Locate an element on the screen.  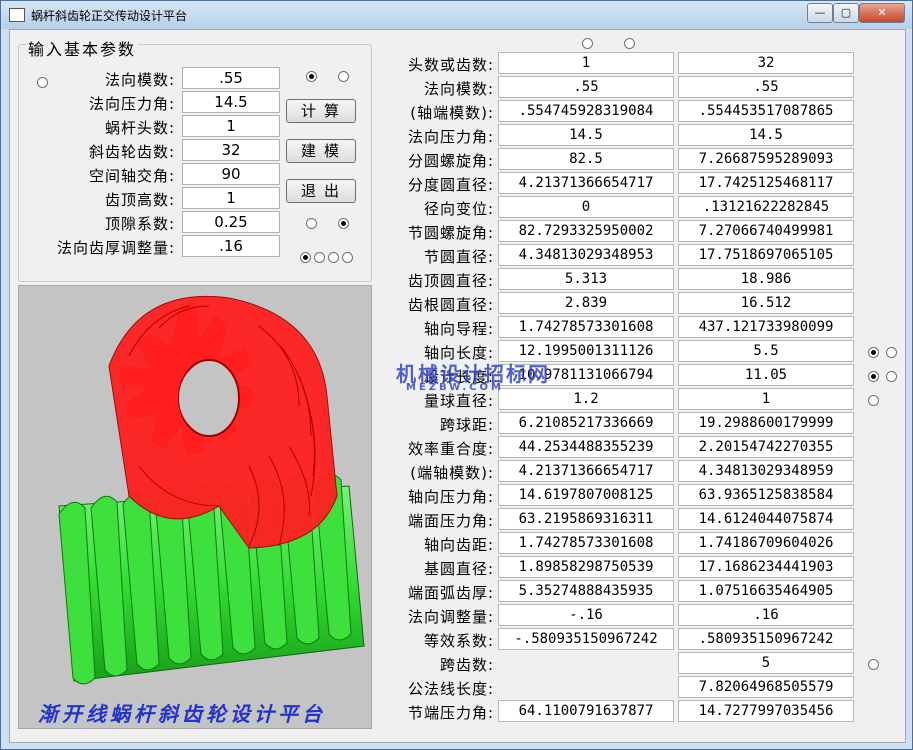
ball-diameter-radio is located at coordinates (873, 400).